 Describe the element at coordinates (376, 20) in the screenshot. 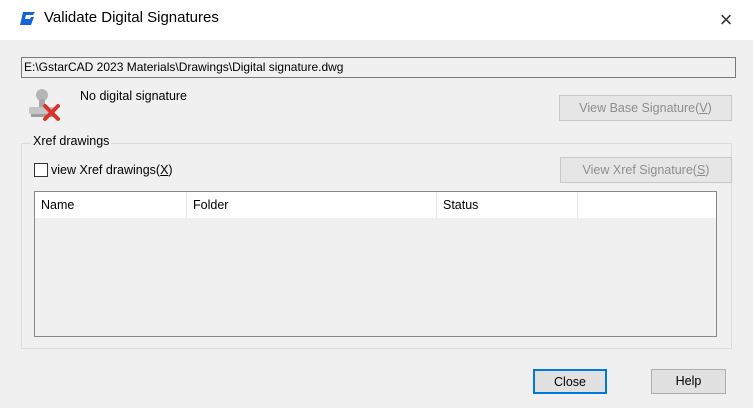

I see `title-bar: Validate Digital Signatures ×` at that location.